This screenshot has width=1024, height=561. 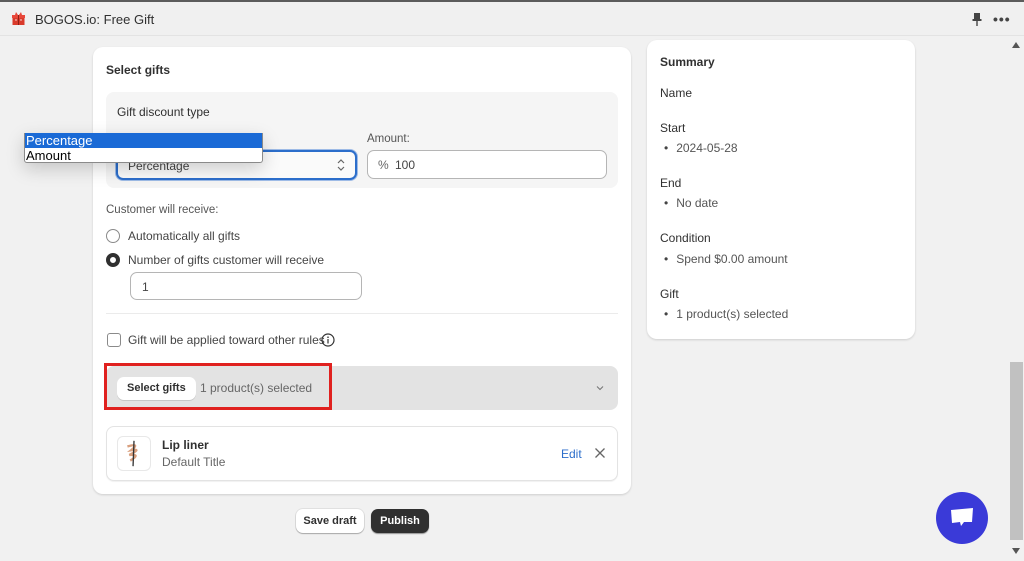 I want to click on summary-end-label: End, so click(x=671, y=183).